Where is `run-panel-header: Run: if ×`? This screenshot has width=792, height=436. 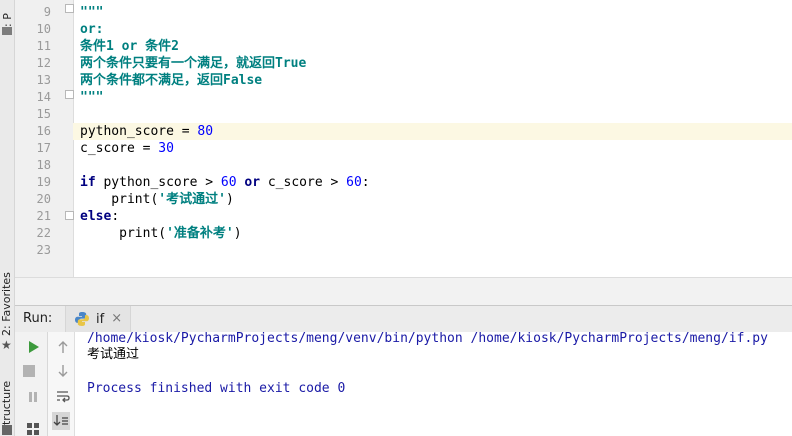
run-panel-header: Run: if × is located at coordinates (403, 319).